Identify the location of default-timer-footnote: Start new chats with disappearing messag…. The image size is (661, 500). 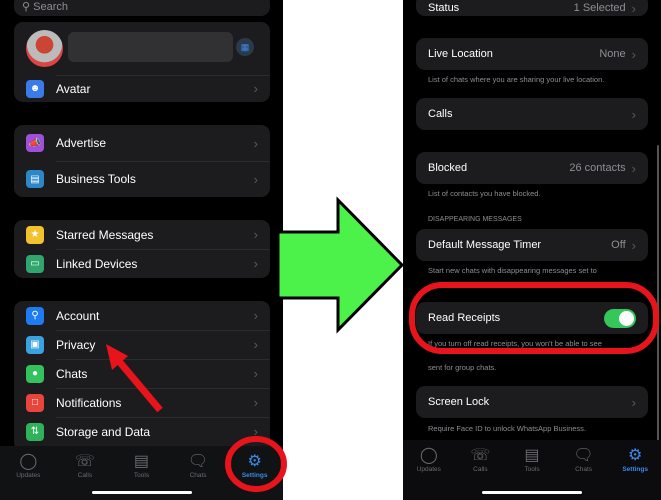
(512, 270).